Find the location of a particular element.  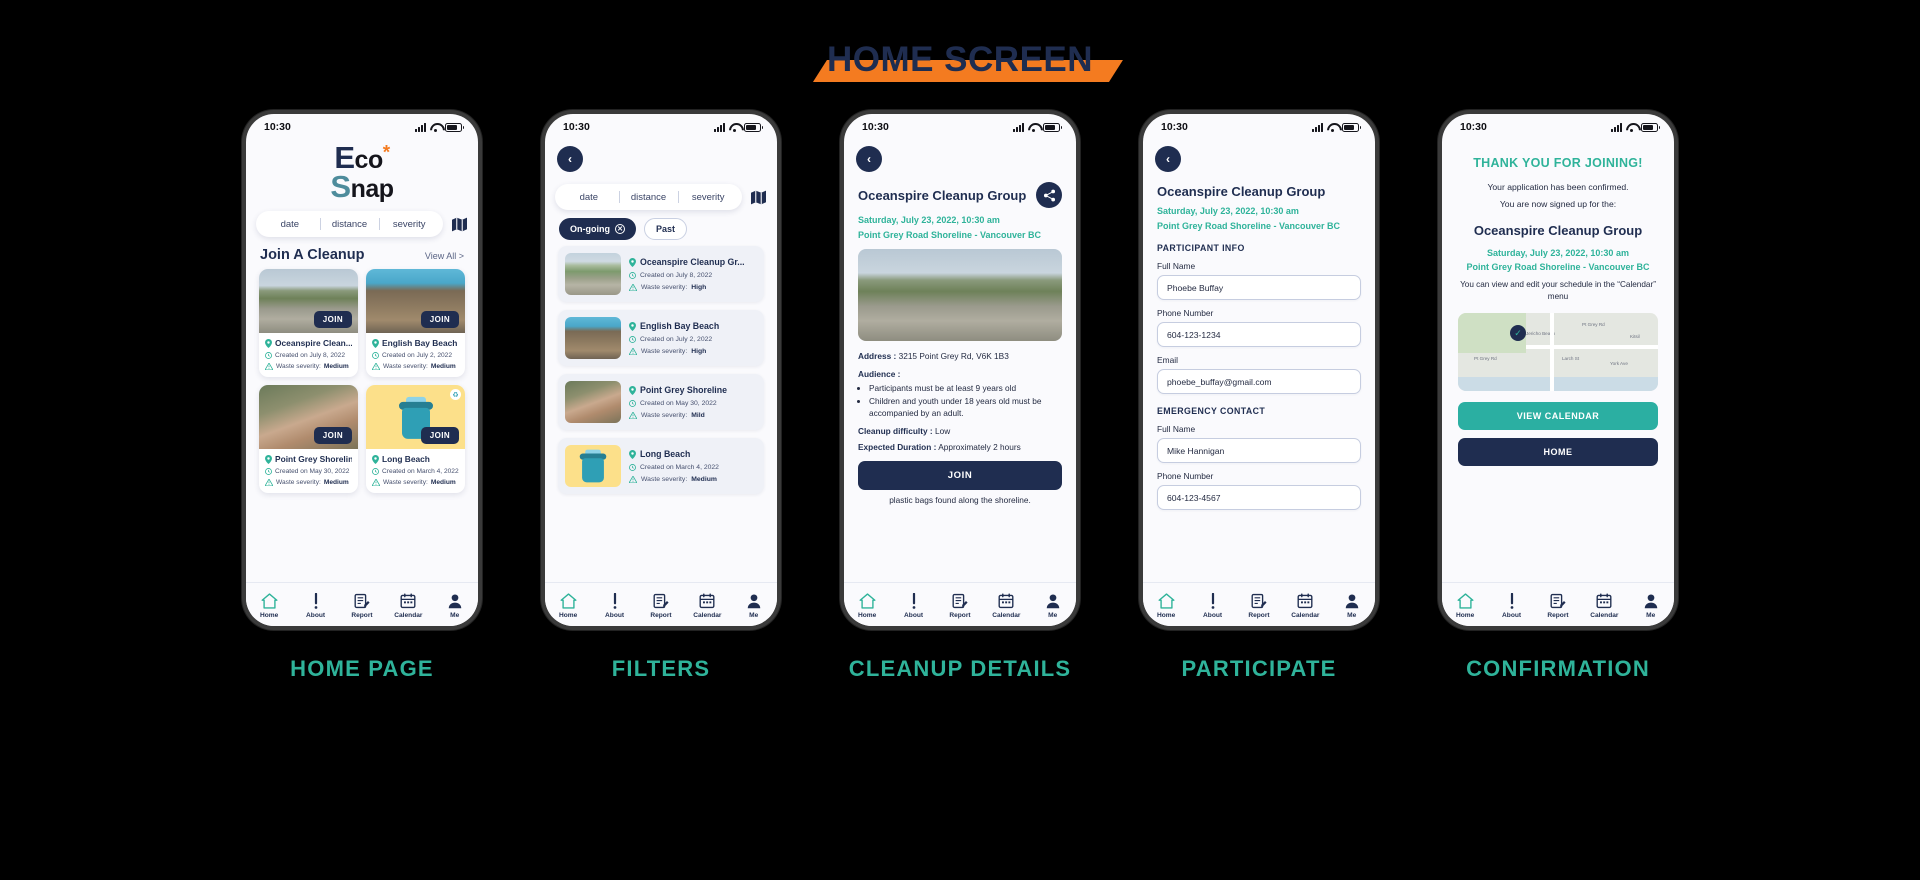

calendar-icon is located at coordinates (707, 601).